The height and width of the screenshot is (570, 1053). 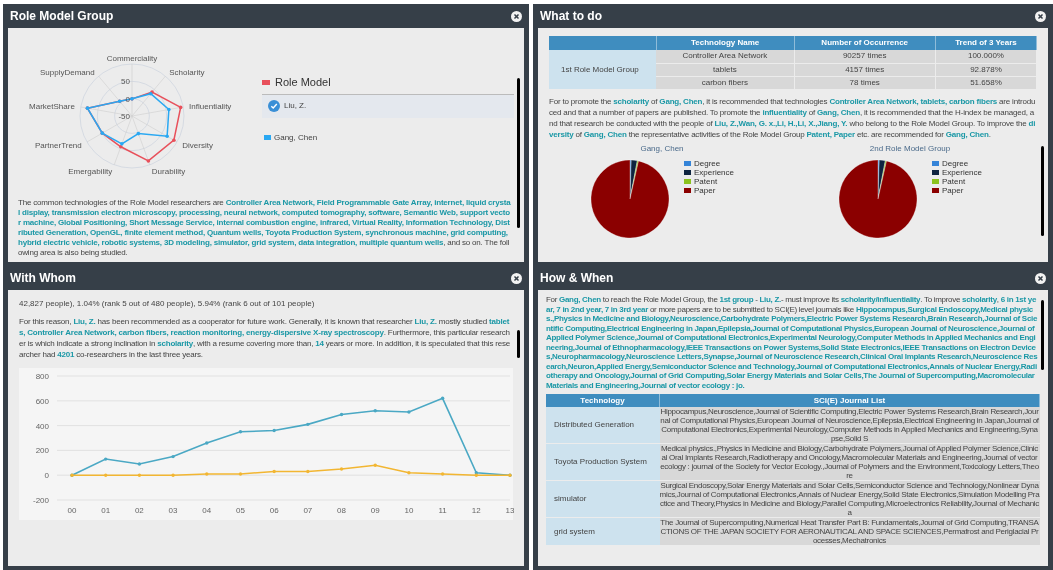 What do you see at coordinates (43, 278) in the screenshot?
I see `panel-title: With Whom` at bounding box center [43, 278].